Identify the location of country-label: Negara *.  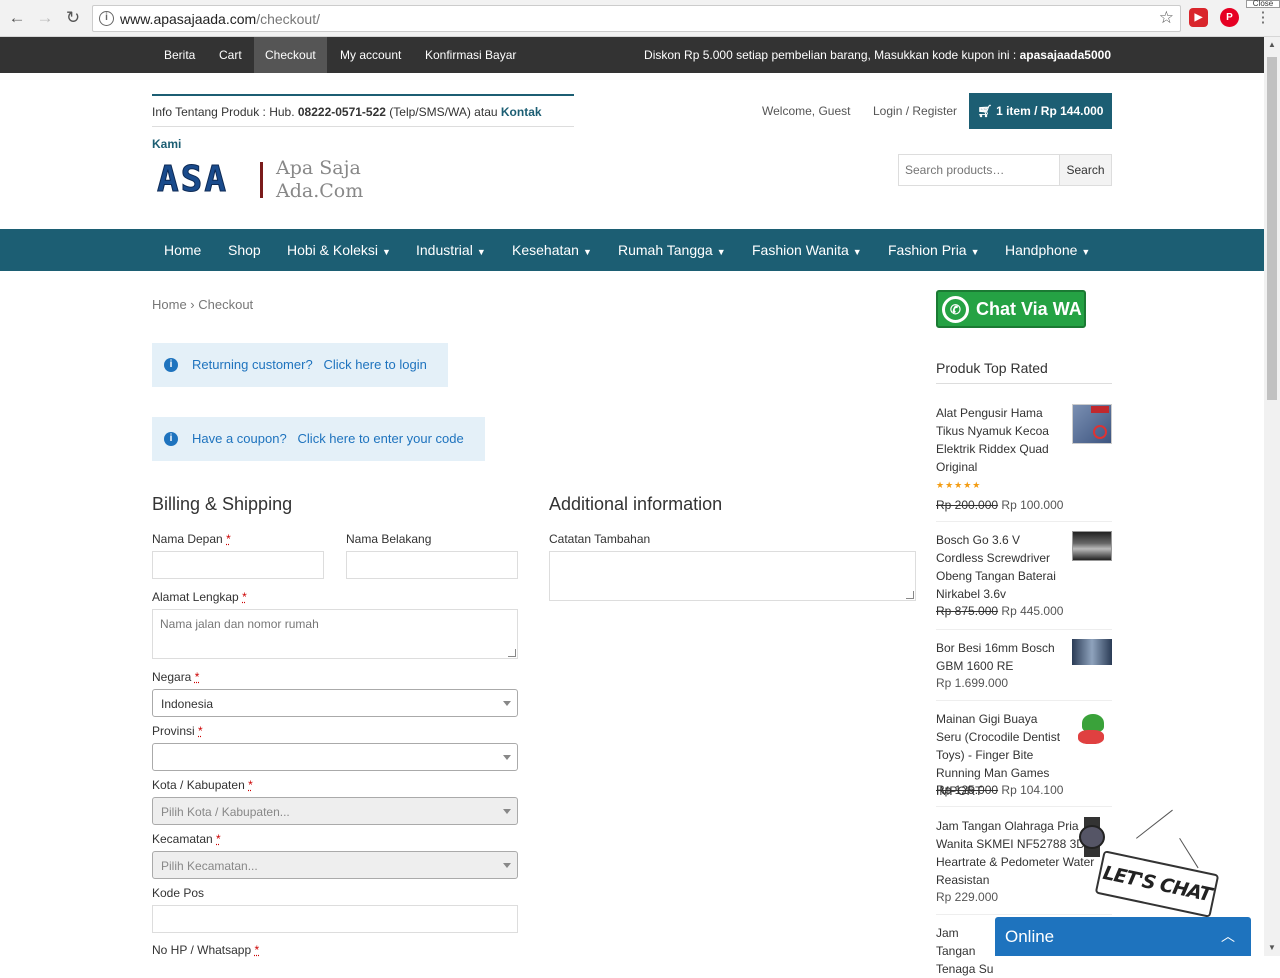
(175, 677).